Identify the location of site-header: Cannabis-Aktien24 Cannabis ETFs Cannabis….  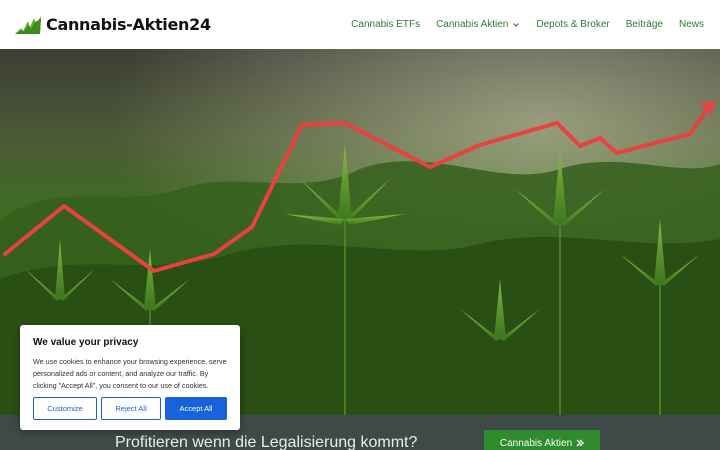
(360, 24).